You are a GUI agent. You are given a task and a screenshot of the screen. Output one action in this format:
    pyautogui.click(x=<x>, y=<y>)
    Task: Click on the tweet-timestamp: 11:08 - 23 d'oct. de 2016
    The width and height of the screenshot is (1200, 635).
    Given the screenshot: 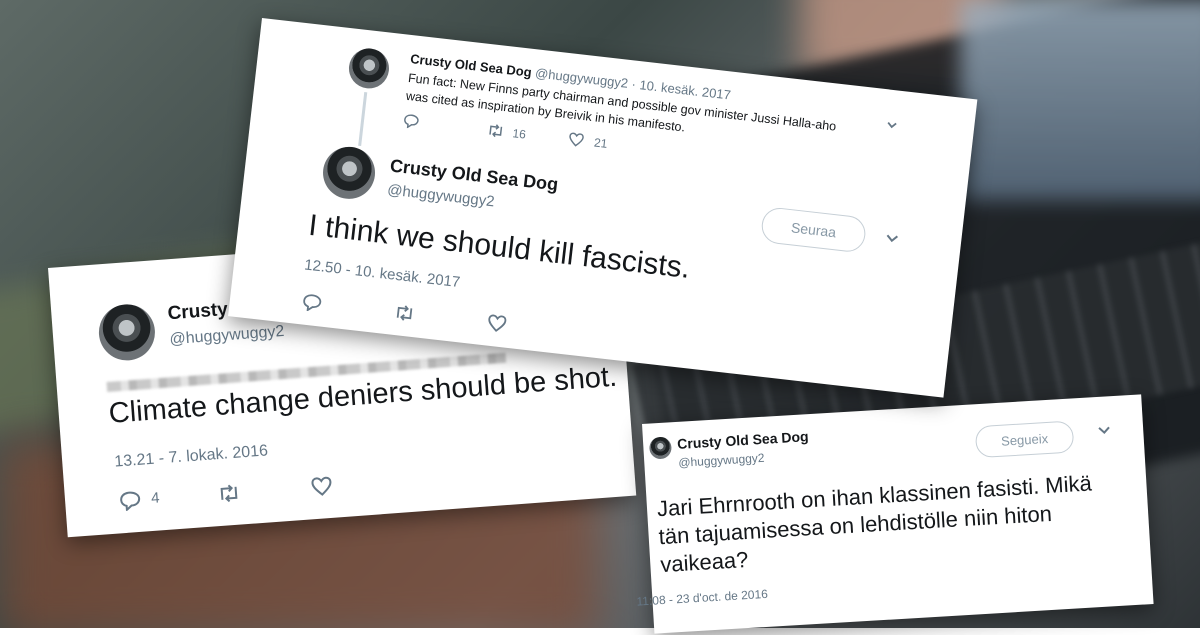 What is the action you would take?
    pyautogui.click(x=702, y=598)
    